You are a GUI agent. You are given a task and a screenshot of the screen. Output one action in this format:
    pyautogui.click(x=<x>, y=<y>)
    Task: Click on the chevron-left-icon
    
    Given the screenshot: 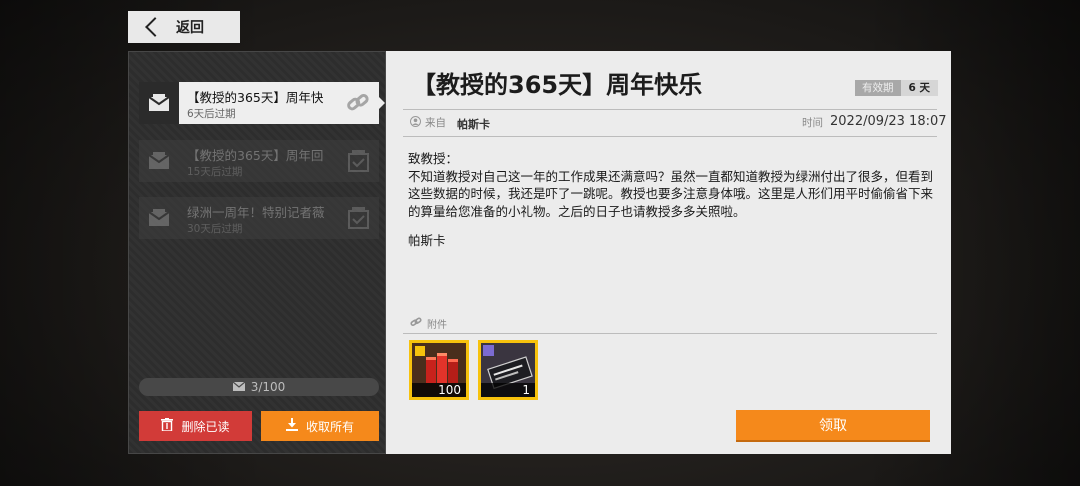 What is the action you would take?
    pyautogui.click(x=155, y=27)
    